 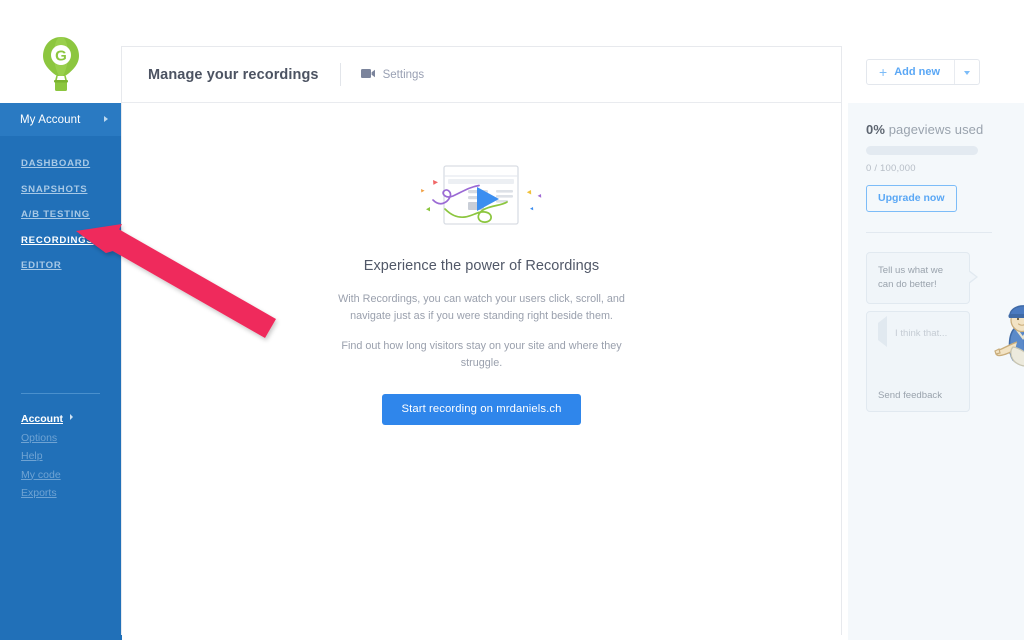 I want to click on brand-logo: G, so click(x=61, y=64).